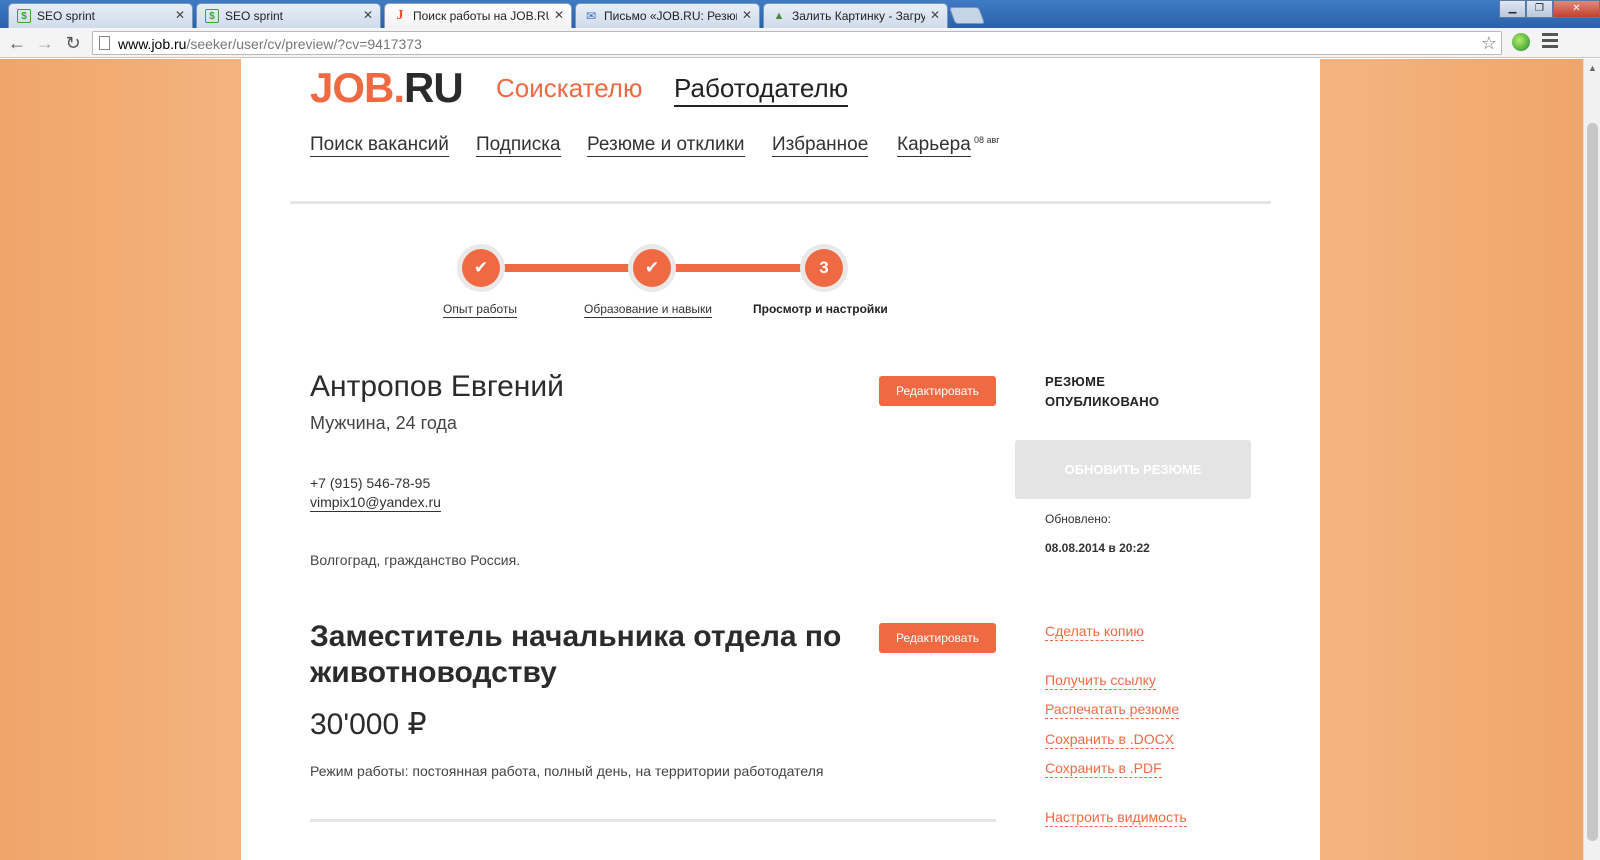 This screenshot has height=860, width=1600. What do you see at coordinates (666, 145) in the screenshot?
I see `subnav-resumes-responses: Резюме и отклики` at bounding box center [666, 145].